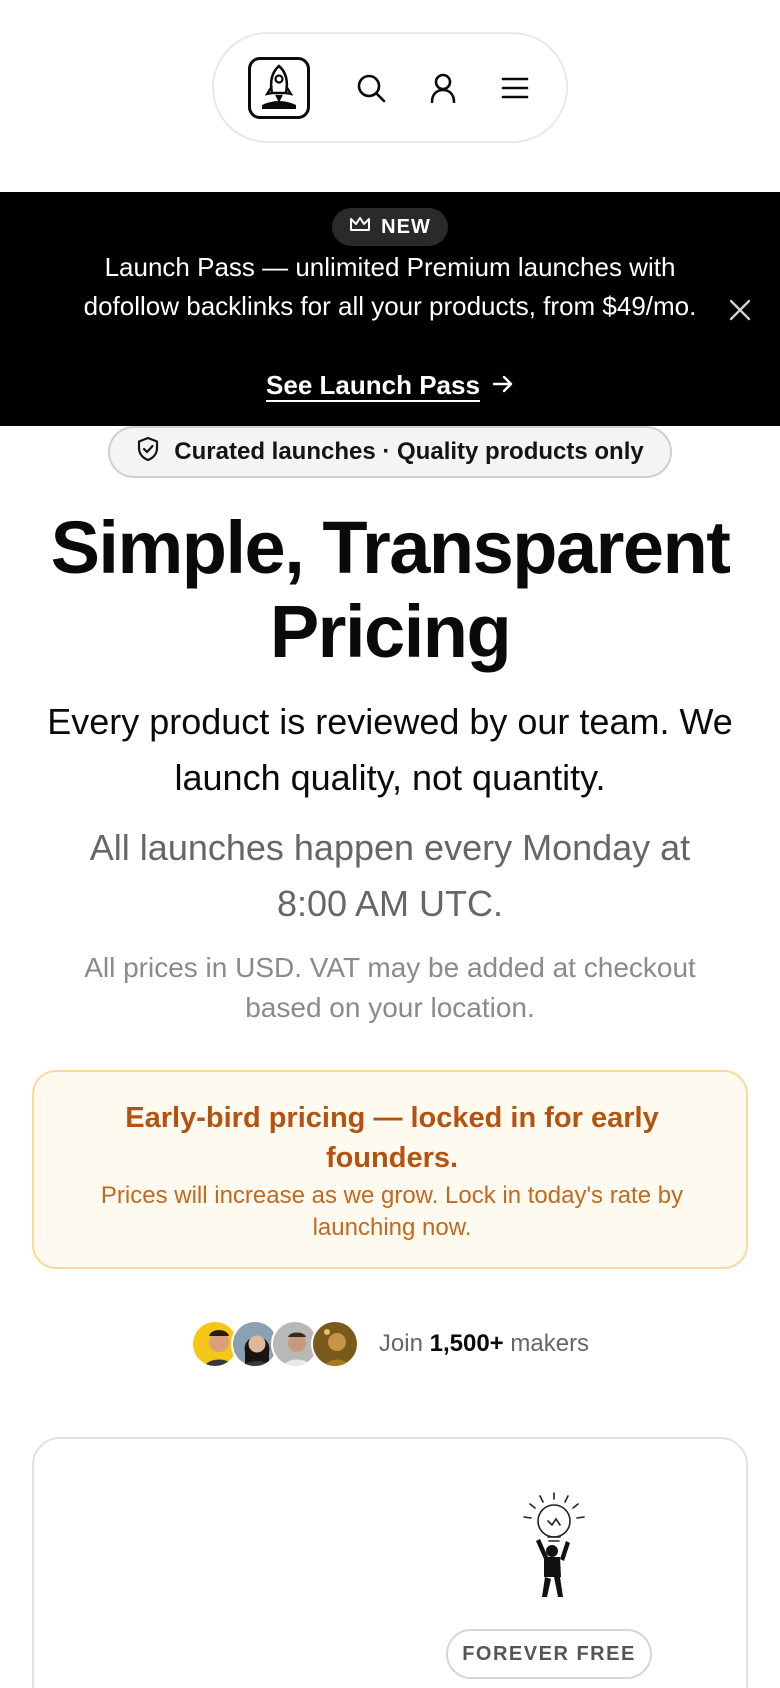 This screenshot has height=1688, width=780. I want to click on nav-pill, so click(390, 87).